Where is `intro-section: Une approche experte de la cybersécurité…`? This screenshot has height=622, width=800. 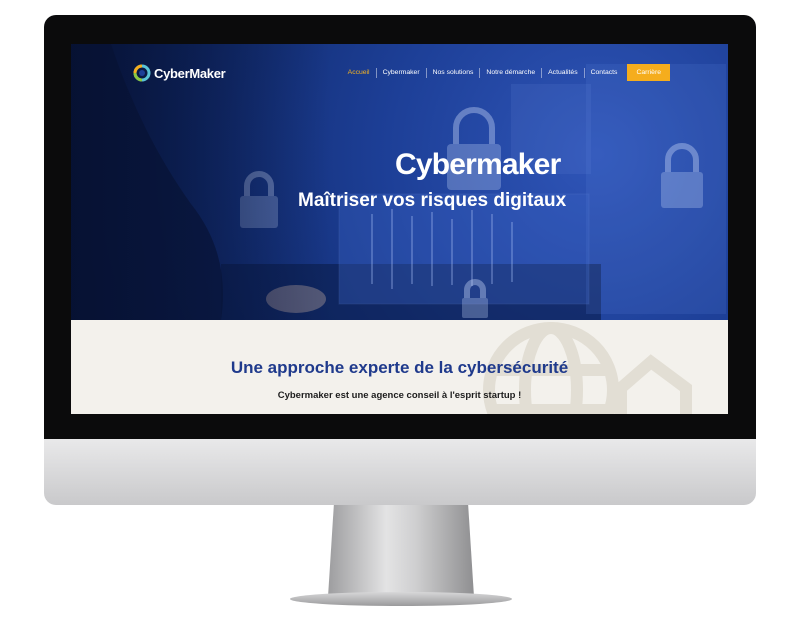
intro-section: Une approche experte de la cybersécurité… is located at coordinates (399, 367).